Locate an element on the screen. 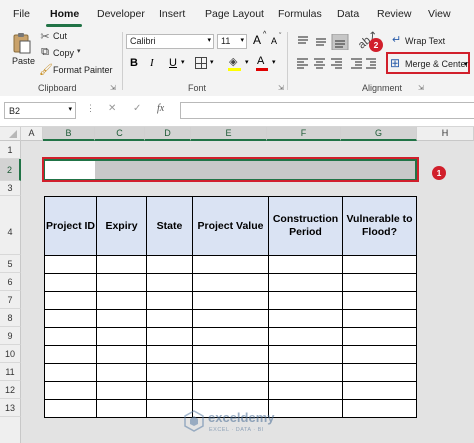 The image size is (474, 443). row-header-4: 4 is located at coordinates (10, 225).